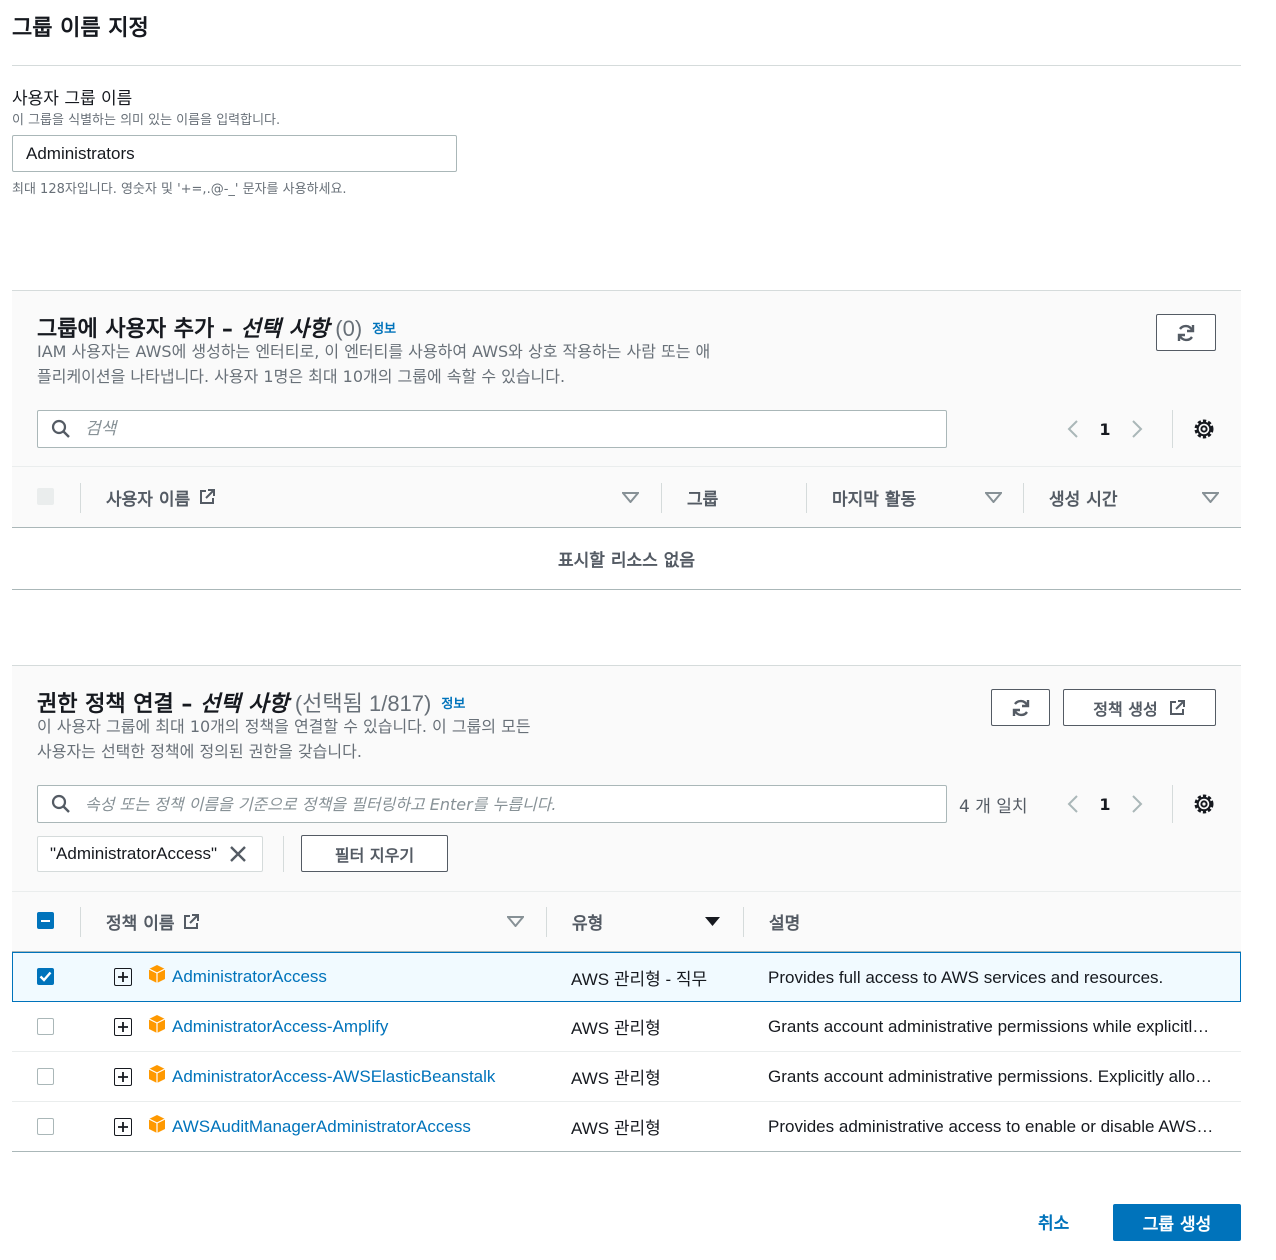 This screenshot has width=1276, height=1260. What do you see at coordinates (249, 977) in the screenshot?
I see `policy-name-link: AdministratorAccess` at bounding box center [249, 977].